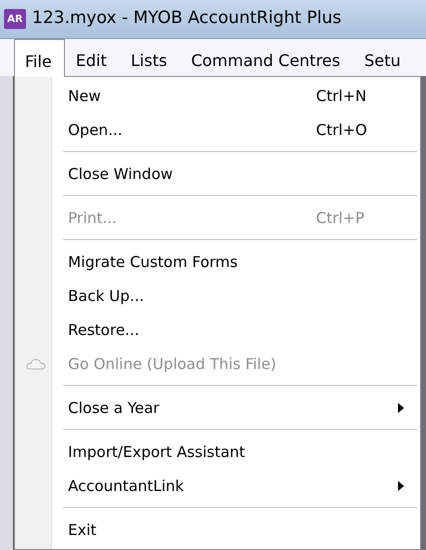  What do you see at coordinates (36, 364) in the screenshot?
I see `cloud-icon` at bounding box center [36, 364].